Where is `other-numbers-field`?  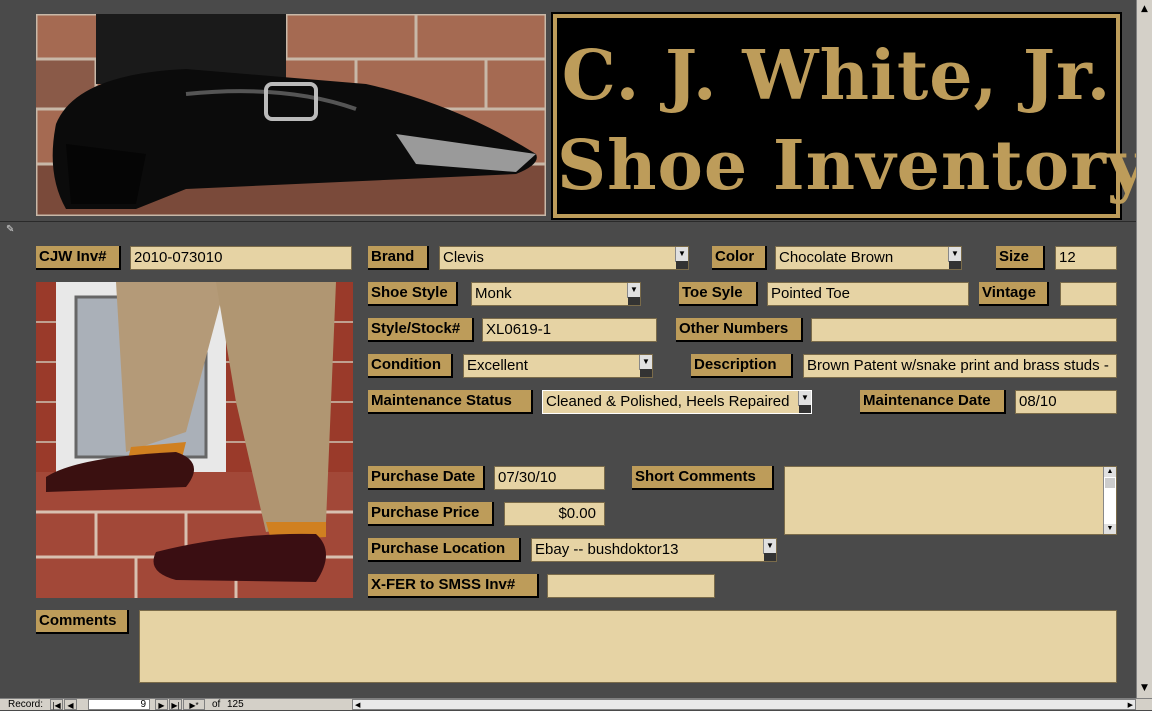
other-numbers-field is located at coordinates (964, 330).